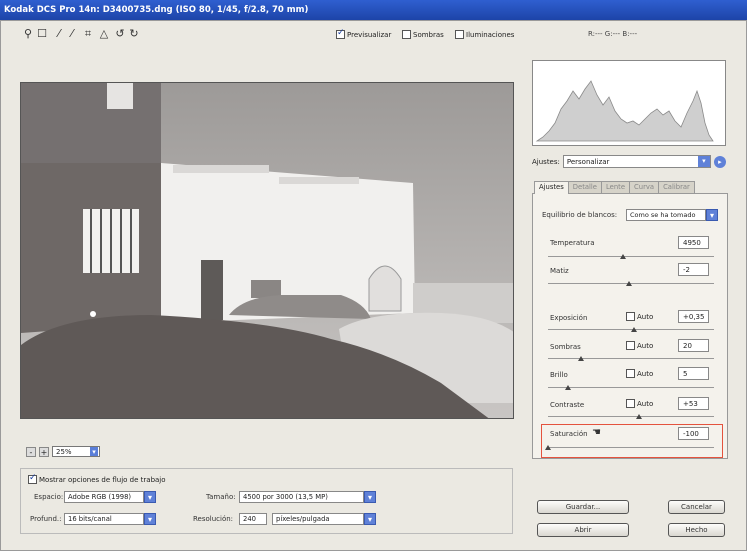 Image resolution: width=747 pixels, height=551 pixels. What do you see at coordinates (580, 215) in the screenshot?
I see `white-balance-label: Equilibrio de blancos:` at bounding box center [580, 215].